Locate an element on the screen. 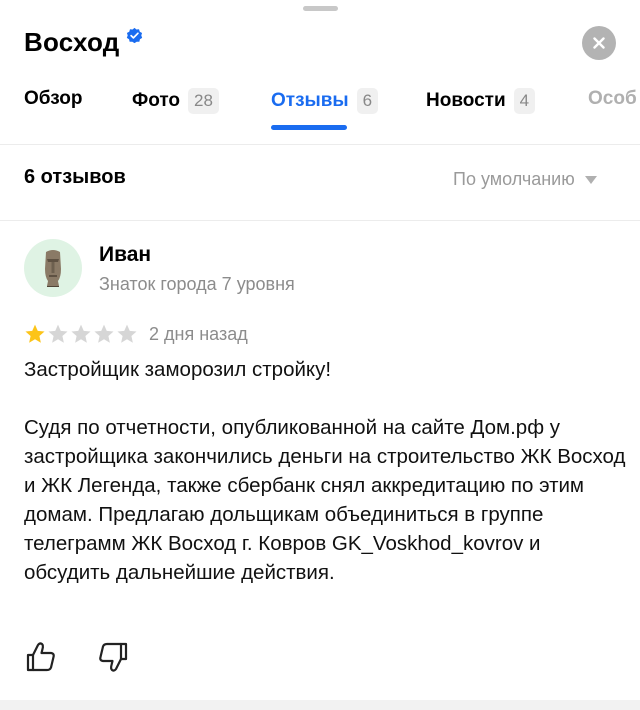 The width and height of the screenshot is (640, 710). tab-overview: Обзор is located at coordinates (53, 99).